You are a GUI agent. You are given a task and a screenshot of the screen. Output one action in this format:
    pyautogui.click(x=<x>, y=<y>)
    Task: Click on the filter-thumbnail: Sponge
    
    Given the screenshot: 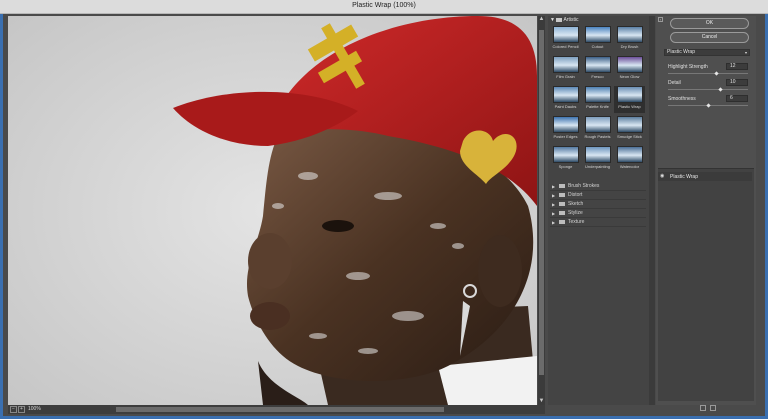 What is the action you would take?
    pyautogui.click(x=565, y=159)
    